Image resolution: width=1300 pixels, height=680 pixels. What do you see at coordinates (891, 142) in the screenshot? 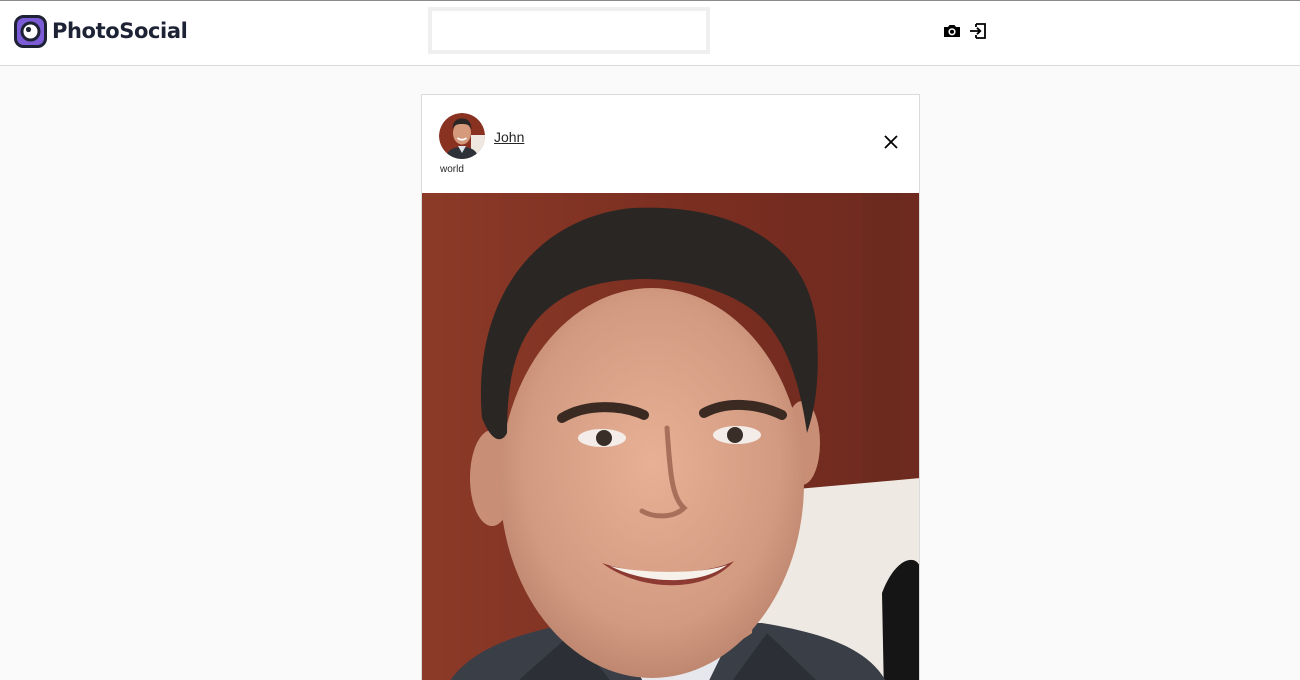
I see `close-icon` at bounding box center [891, 142].